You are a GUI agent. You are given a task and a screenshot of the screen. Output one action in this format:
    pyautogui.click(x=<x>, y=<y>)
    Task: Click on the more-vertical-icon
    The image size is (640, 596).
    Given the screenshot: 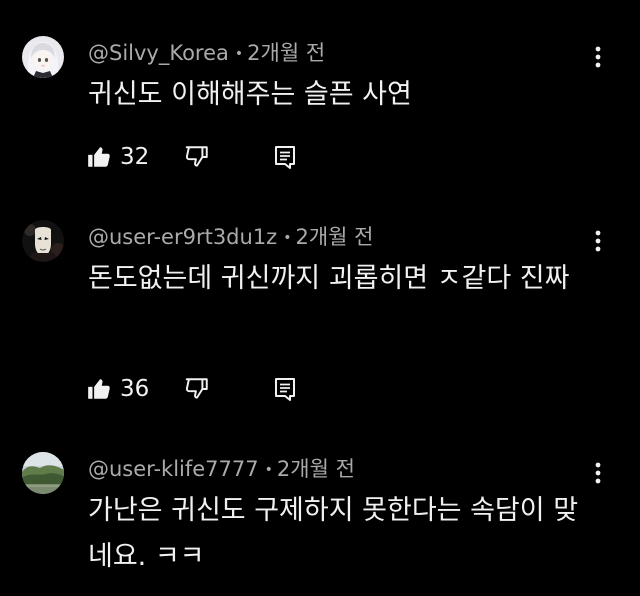 What is the action you would take?
    pyautogui.click(x=598, y=473)
    